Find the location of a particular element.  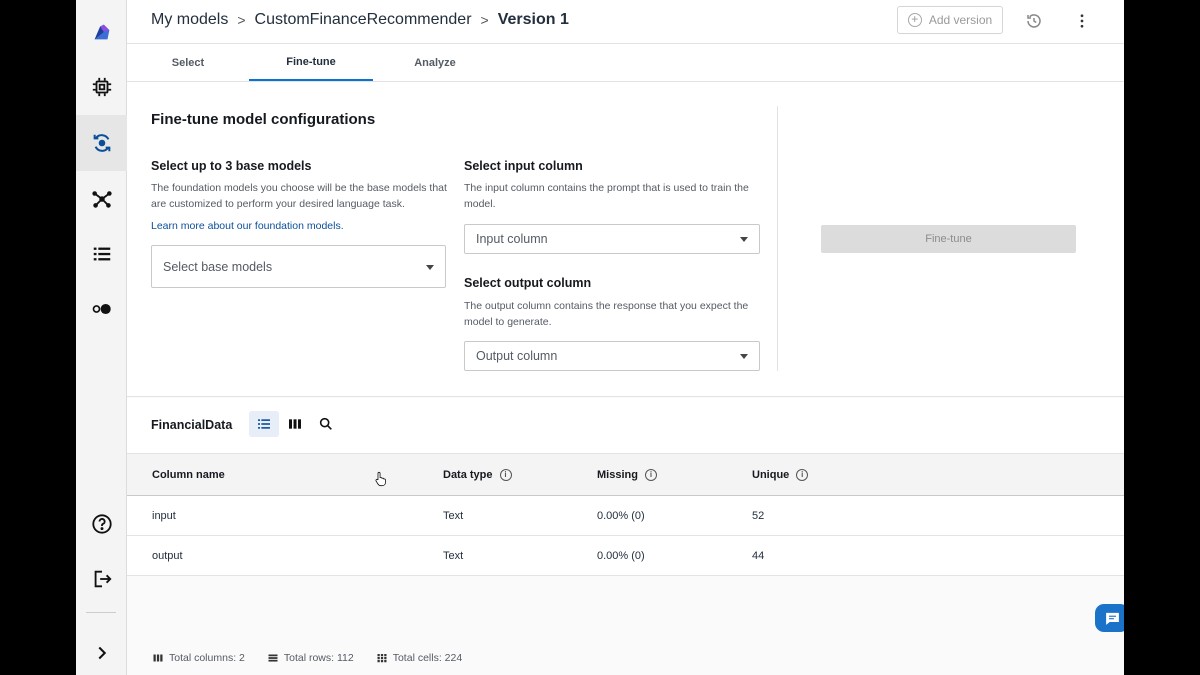

column-header-missing: Missing i is located at coordinates (627, 475).